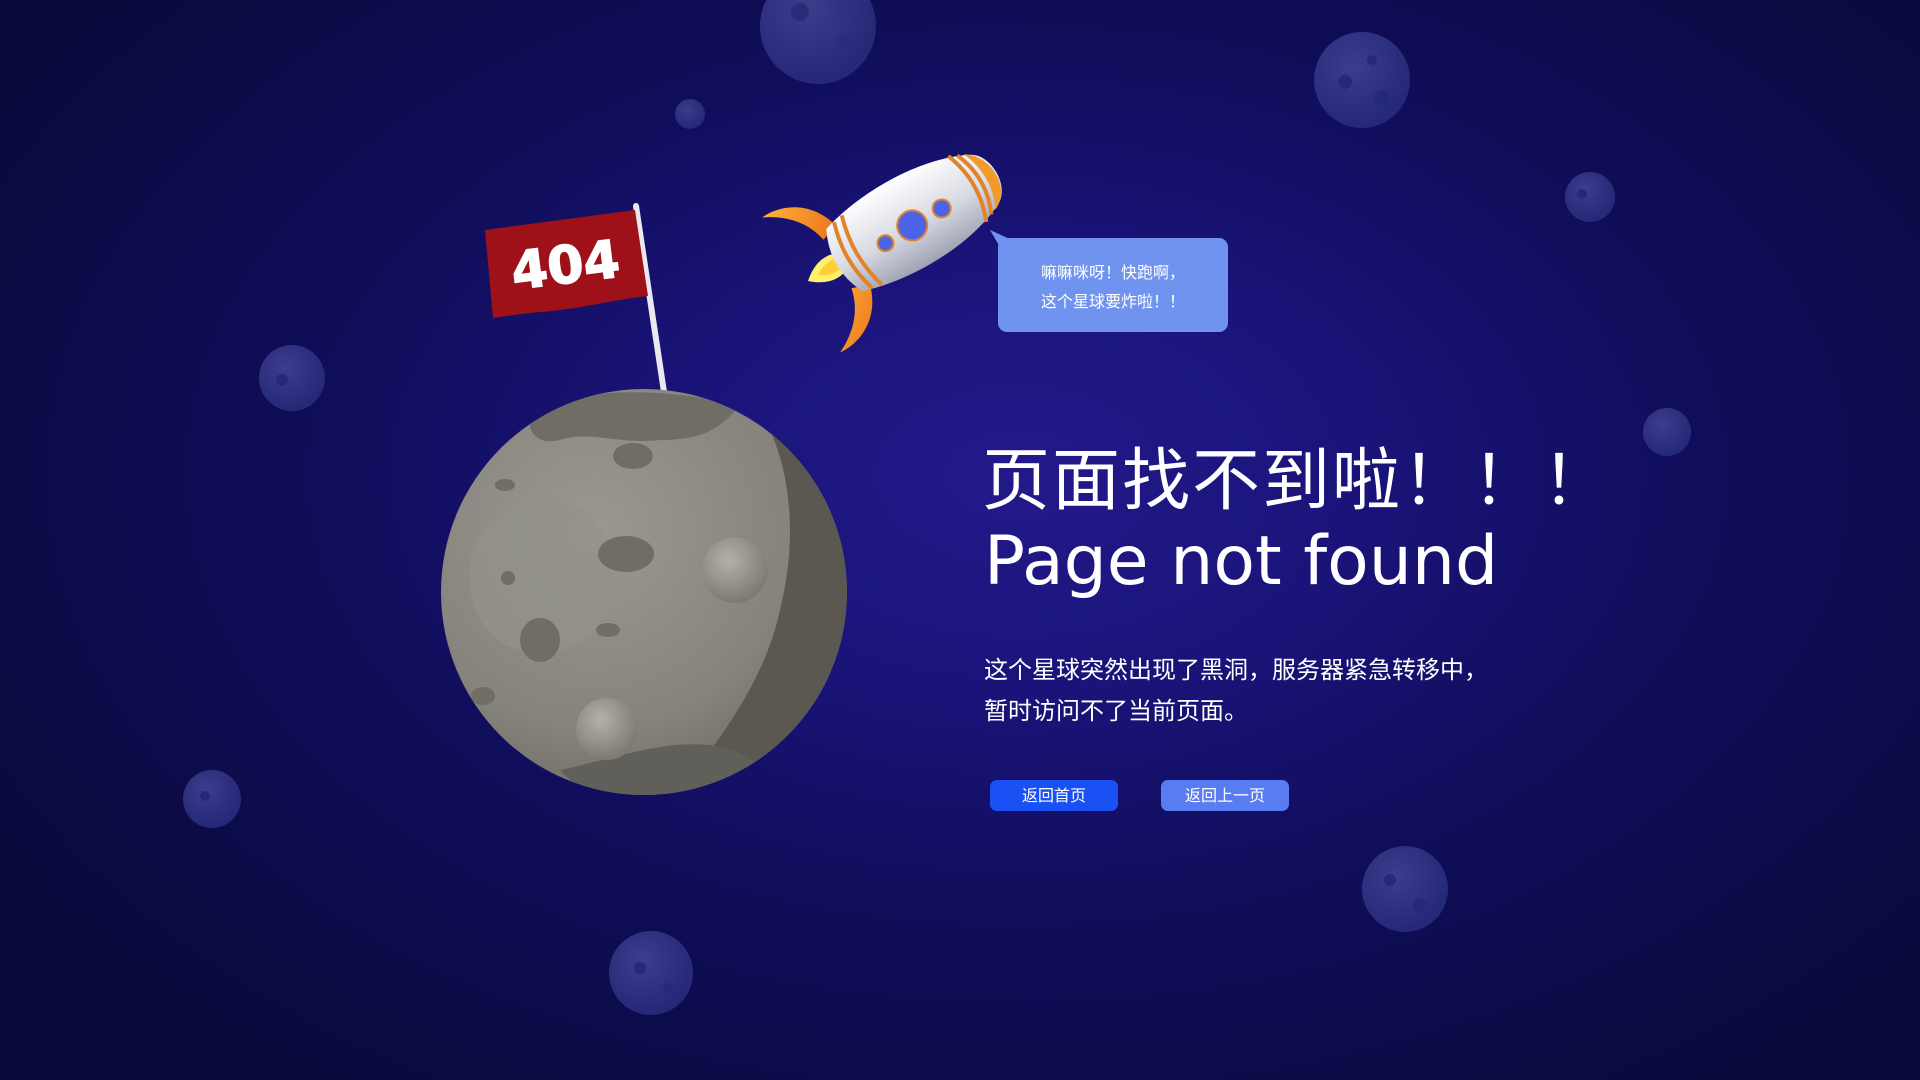 The width and height of the screenshot is (1920, 1080). I want to click on description-line-2: 暂时访问不了当前页面。, so click(1116, 711).